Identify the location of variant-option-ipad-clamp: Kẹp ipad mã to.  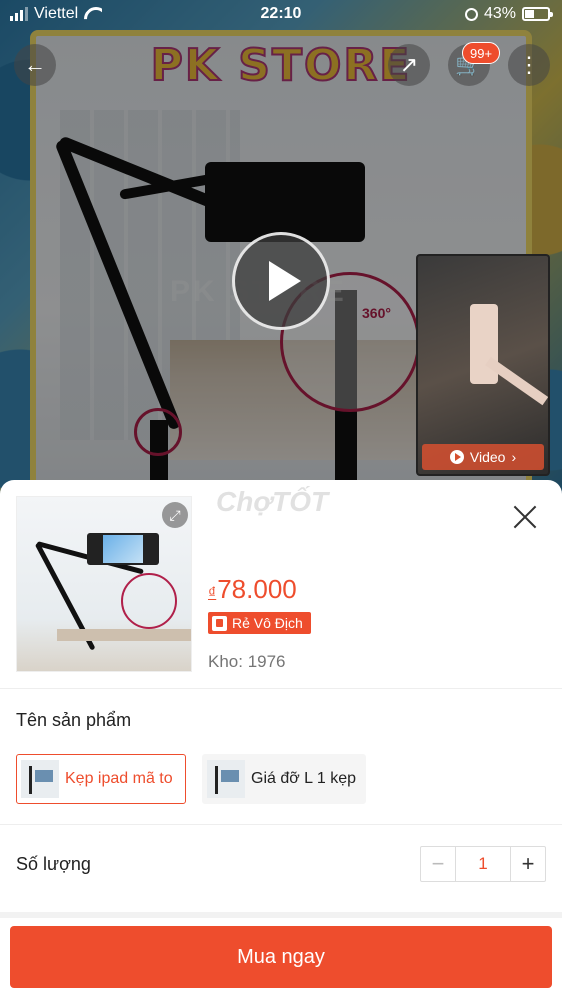
(101, 779).